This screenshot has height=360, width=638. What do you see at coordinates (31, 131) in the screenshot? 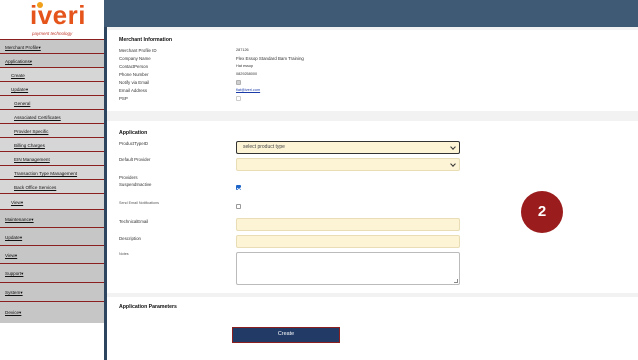
I see `sidebar-item-label: Provider Specific` at bounding box center [31, 131].